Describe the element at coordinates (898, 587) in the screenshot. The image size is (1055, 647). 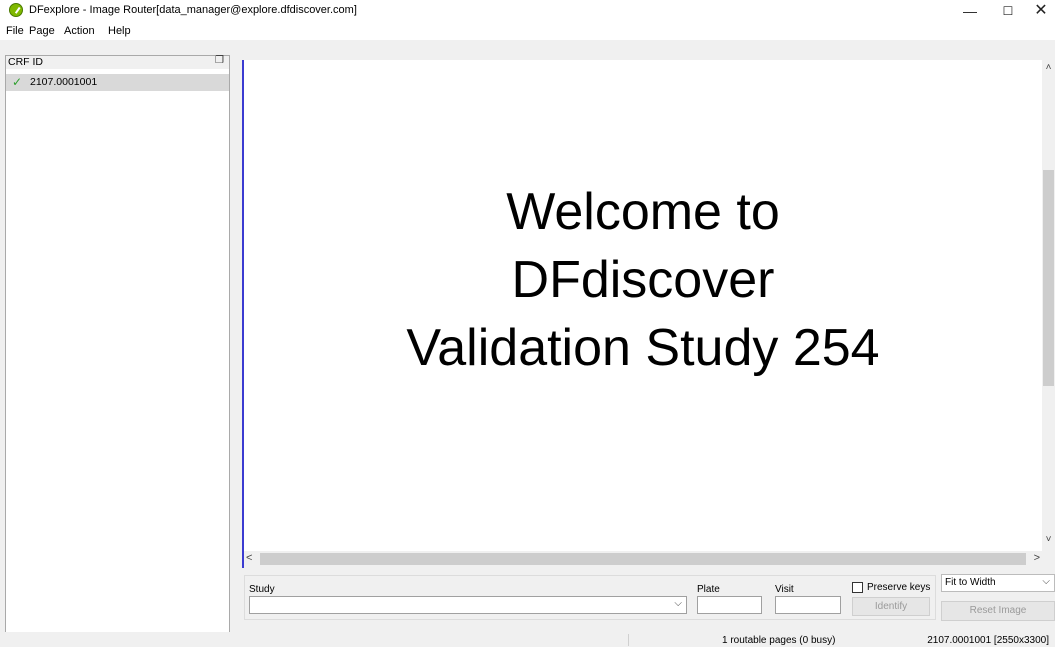
I see `preserve-keys-label: Preserve keys` at that location.